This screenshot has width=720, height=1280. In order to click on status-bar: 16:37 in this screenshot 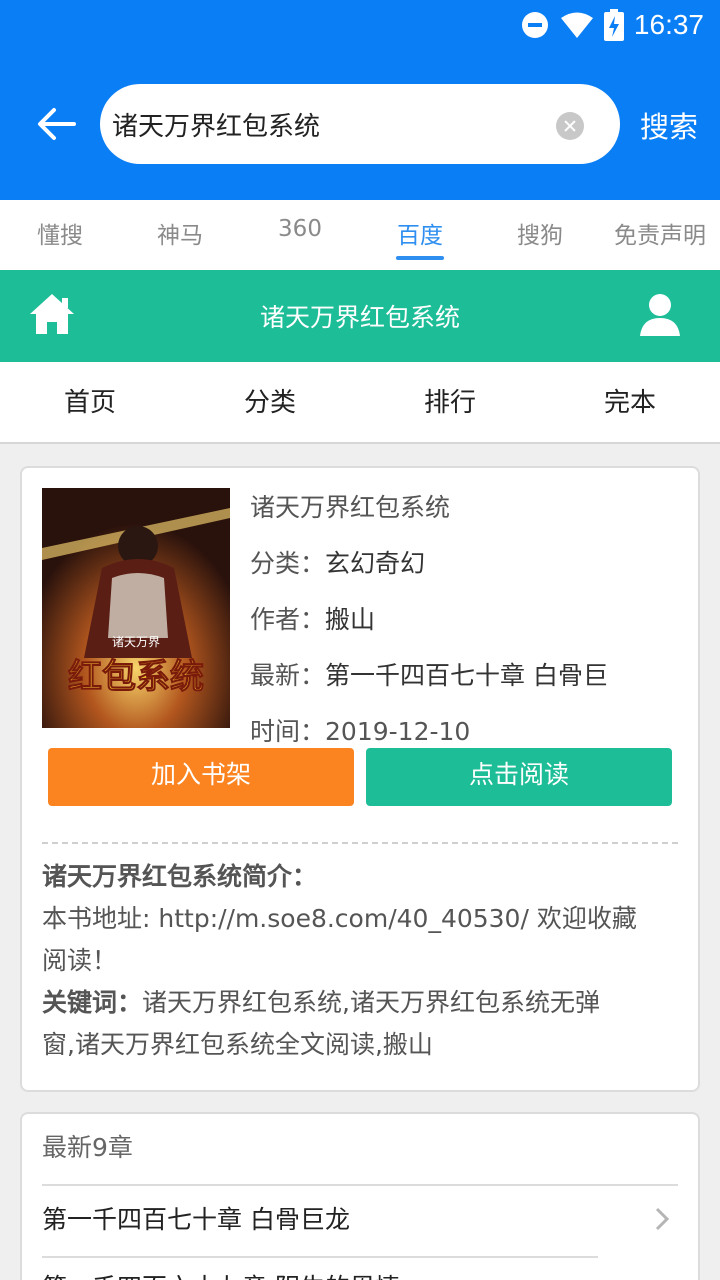, I will do `click(612, 25)`.